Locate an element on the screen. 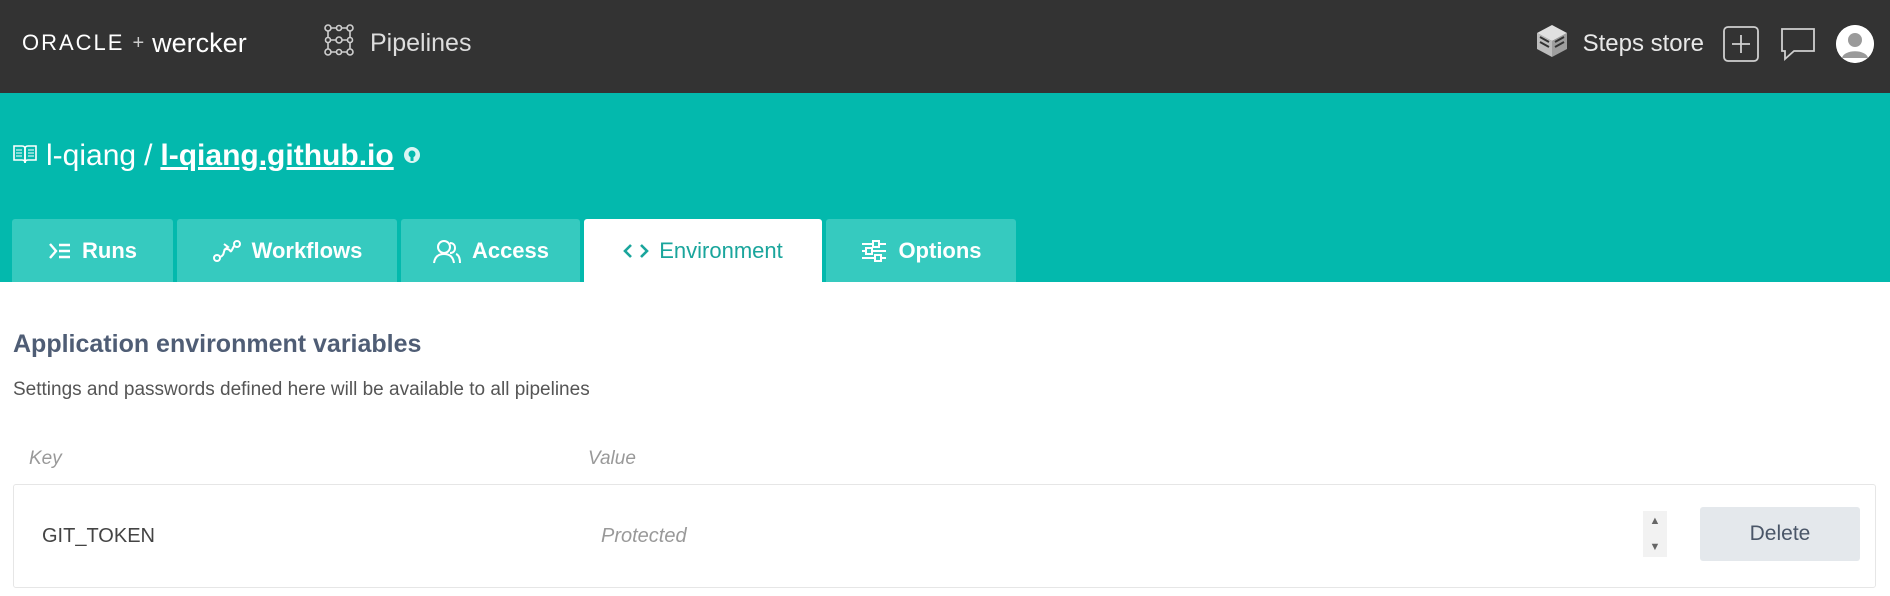 The image size is (1890, 596). pipelines-label: Pipelines is located at coordinates (421, 42).